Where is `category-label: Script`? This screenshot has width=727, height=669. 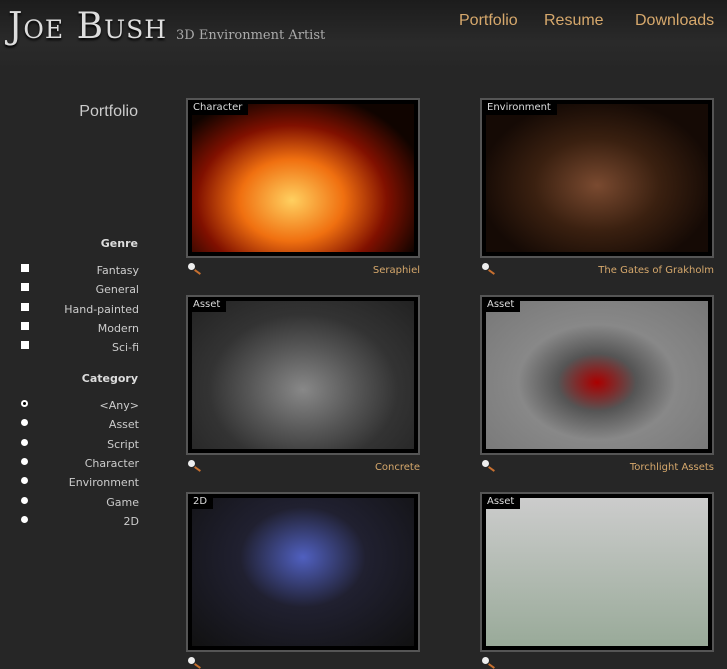
category-label: Script is located at coordinates (123, 444).